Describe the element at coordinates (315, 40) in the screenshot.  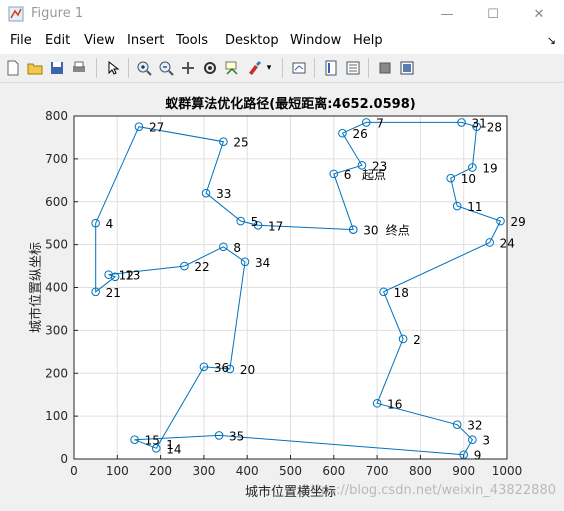
I see `menu-window: Window` at that location.